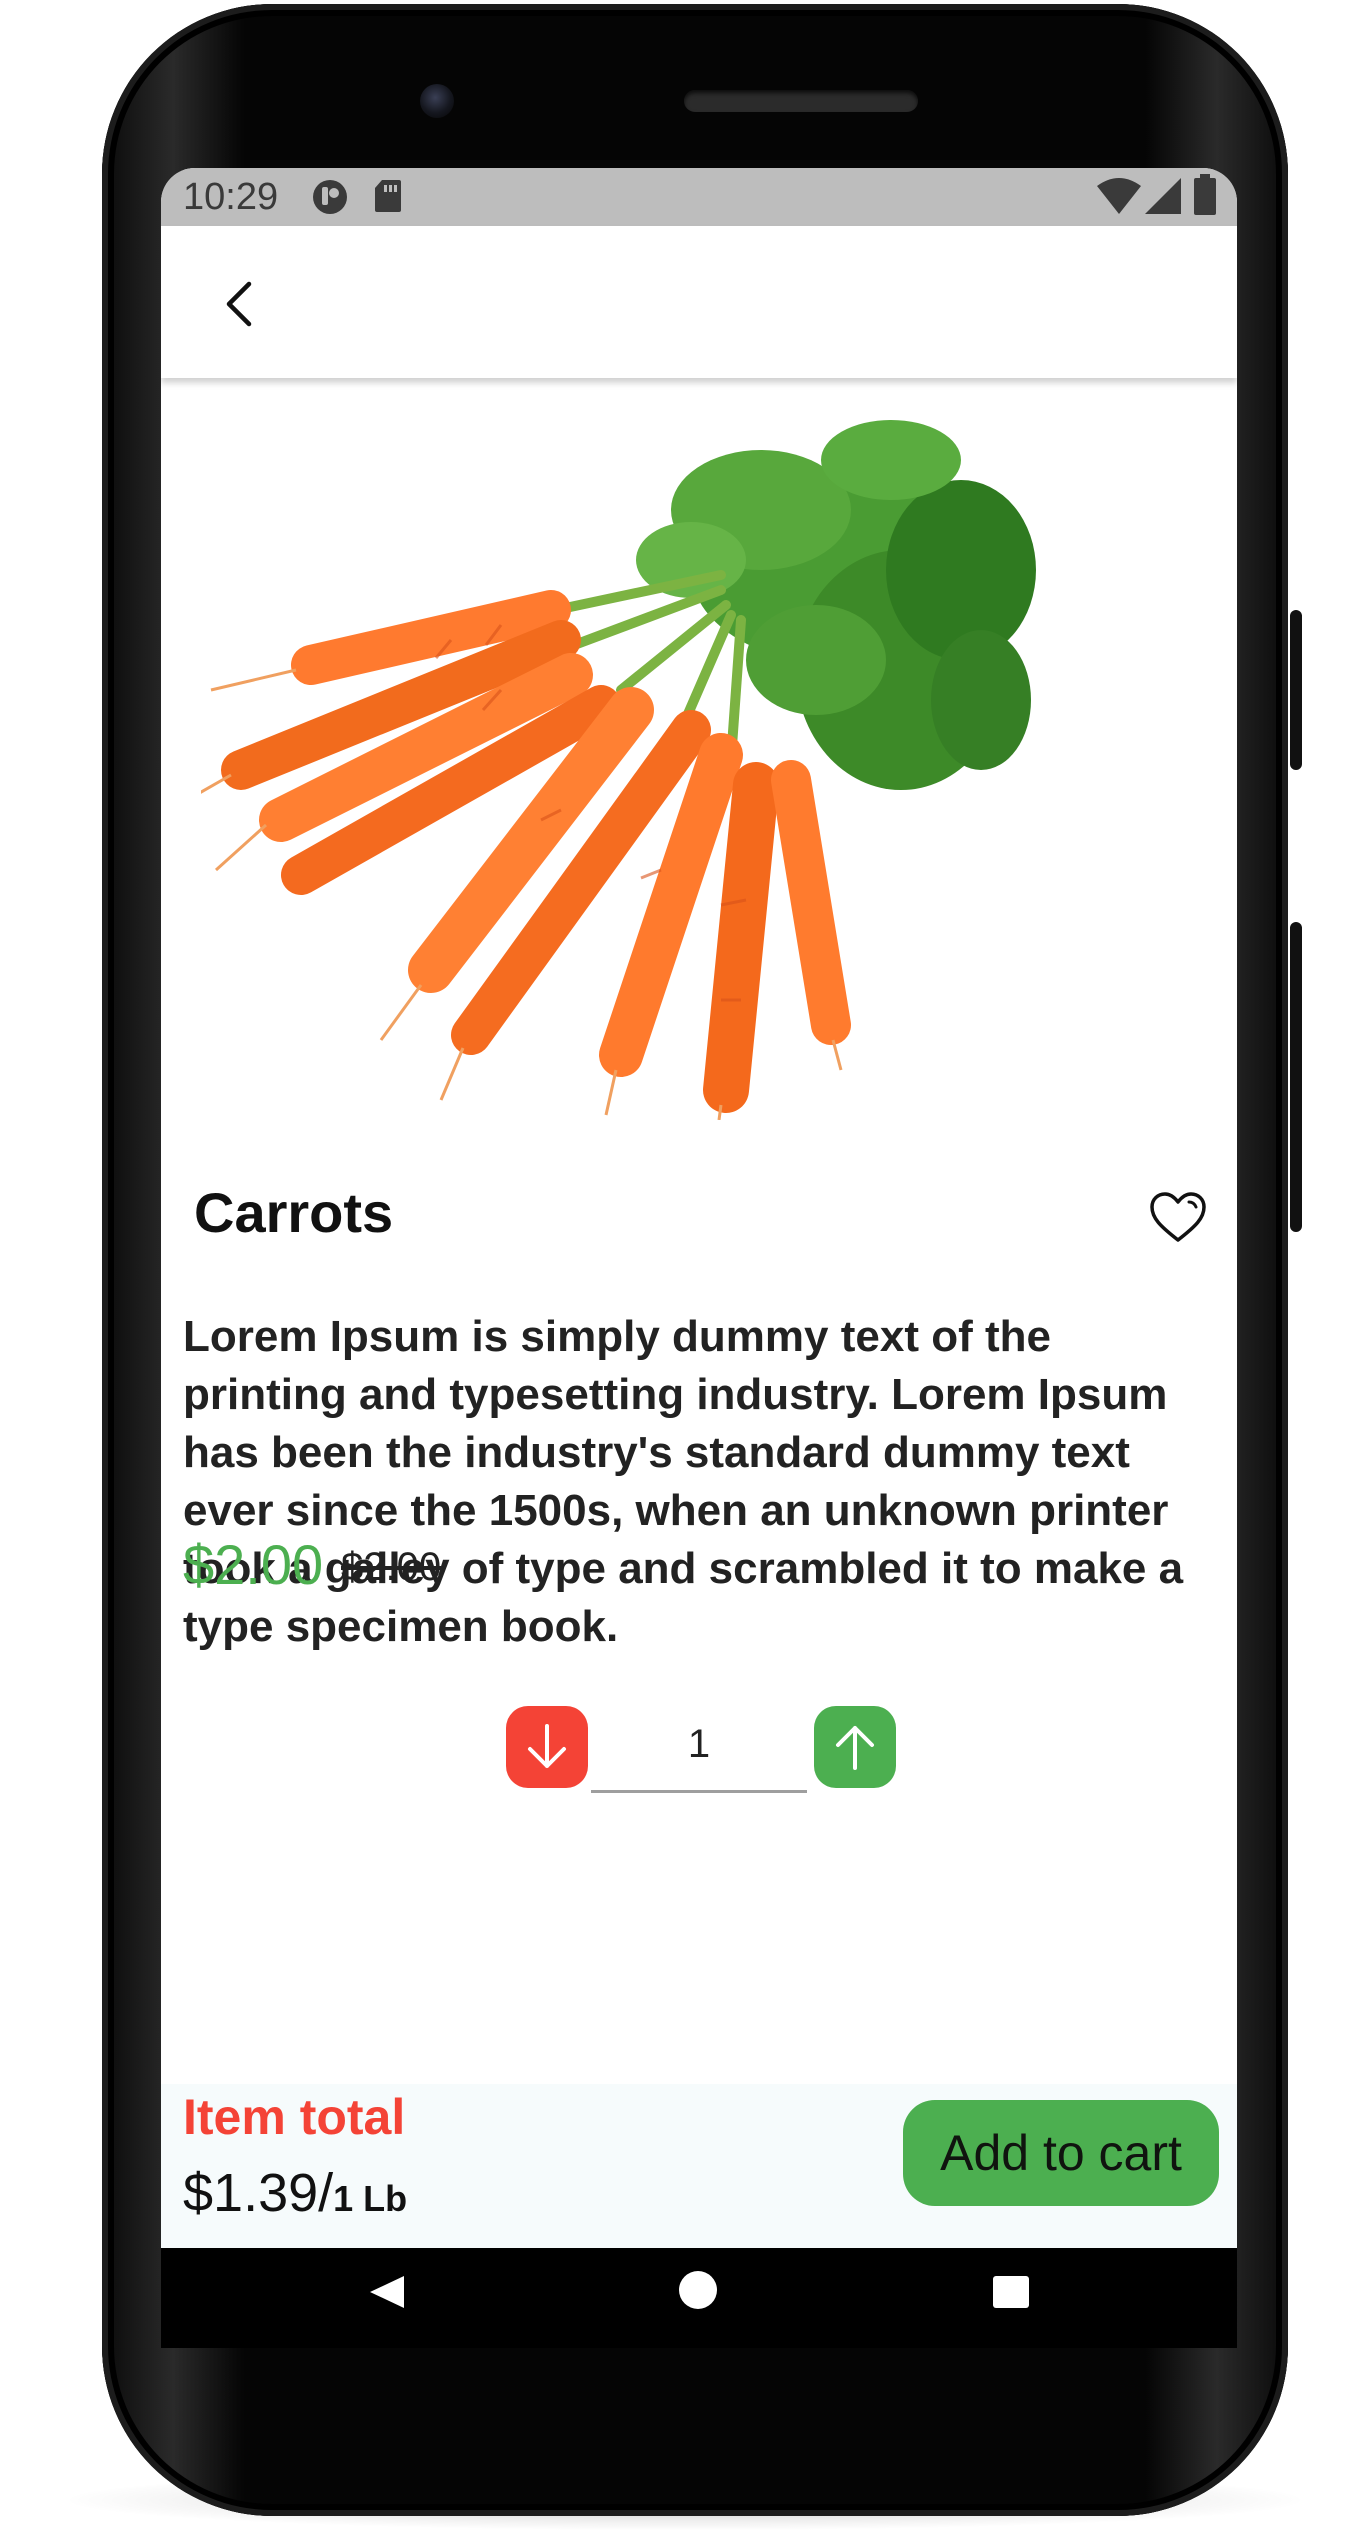 Image resolution: width=1370 pixels, height=2534 pixels. Describe the element at coordinates (391, 1567) in the screenshot. I see `original-price: $2.00` at that location.